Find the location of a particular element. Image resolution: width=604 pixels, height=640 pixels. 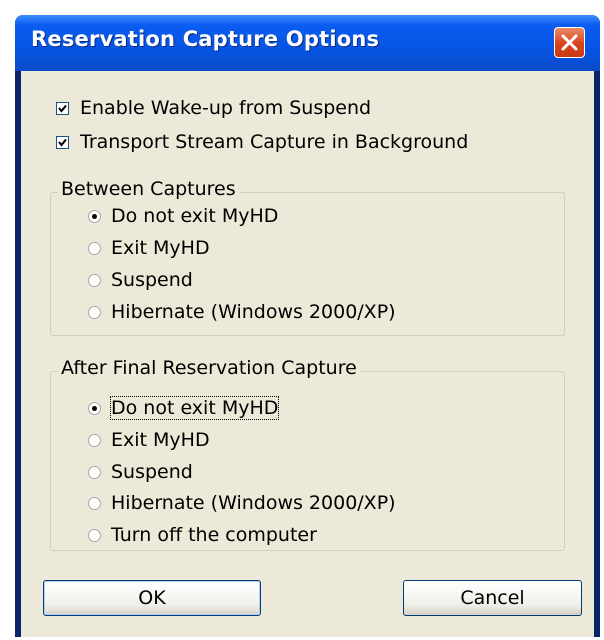

close-icon is located at coordinates (569, 42).